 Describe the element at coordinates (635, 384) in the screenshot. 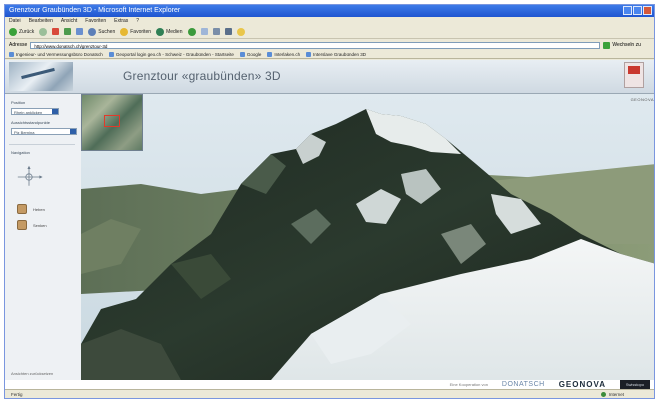

I see `swisstopo-logo: Swisstopo` at that location.